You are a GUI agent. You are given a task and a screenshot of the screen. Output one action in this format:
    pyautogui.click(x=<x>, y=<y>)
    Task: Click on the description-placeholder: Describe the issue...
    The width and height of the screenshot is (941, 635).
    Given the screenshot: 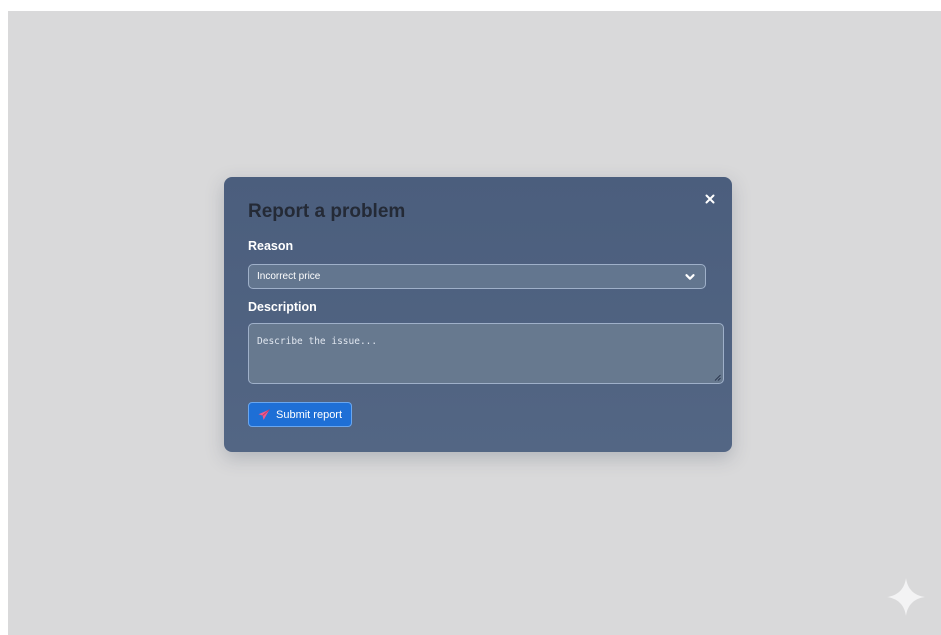 What is the action you would take?
    pyautogui.click(x=317, y=341)
    